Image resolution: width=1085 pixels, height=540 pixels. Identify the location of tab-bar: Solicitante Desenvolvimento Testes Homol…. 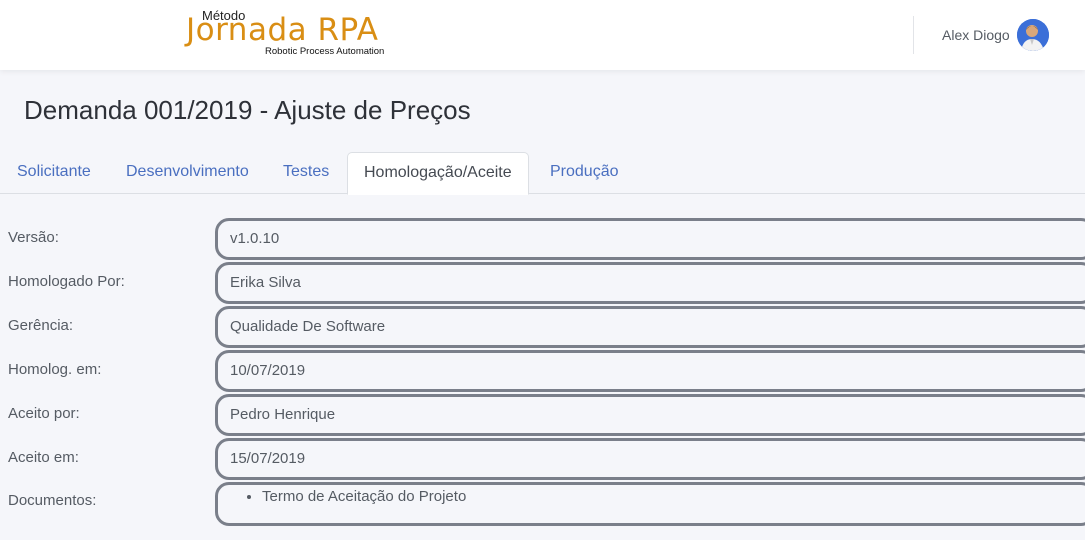
(542, 173).